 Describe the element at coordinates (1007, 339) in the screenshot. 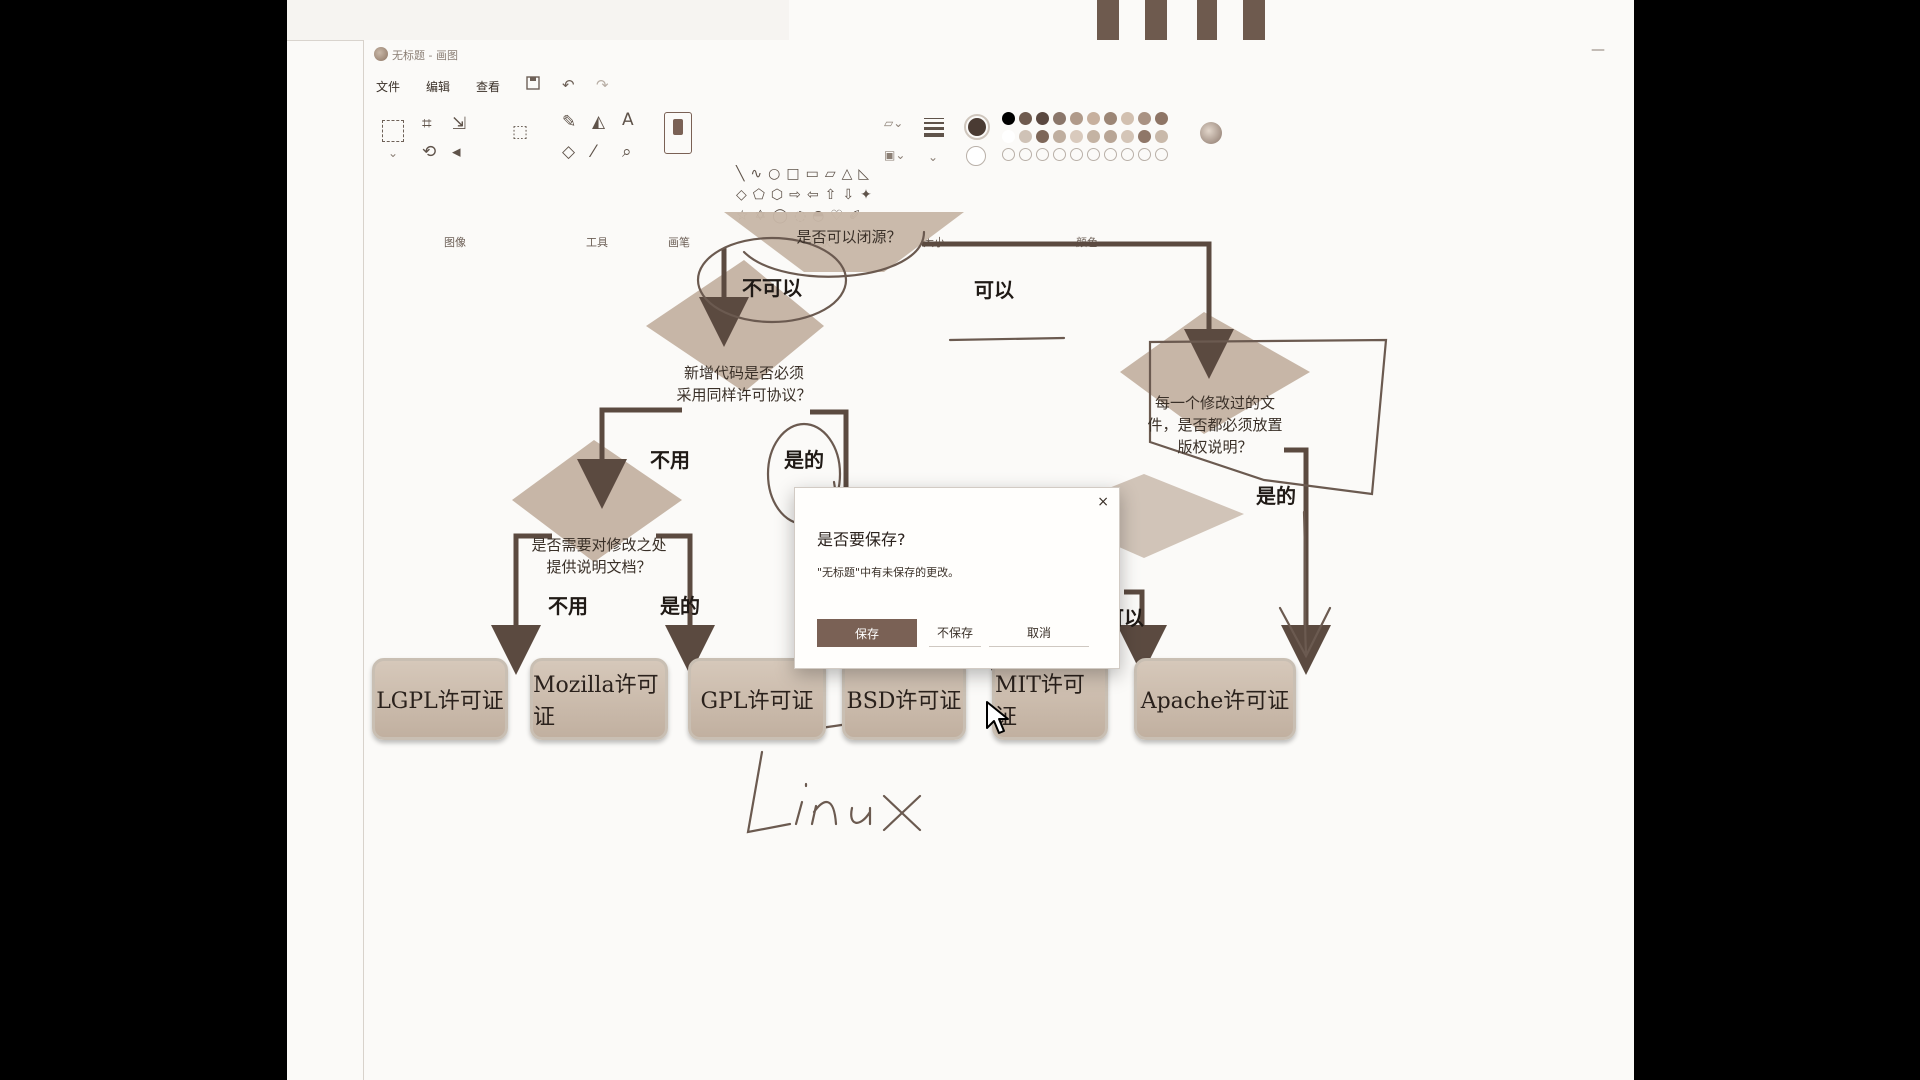

I see `scribble-underline-top` at that location.